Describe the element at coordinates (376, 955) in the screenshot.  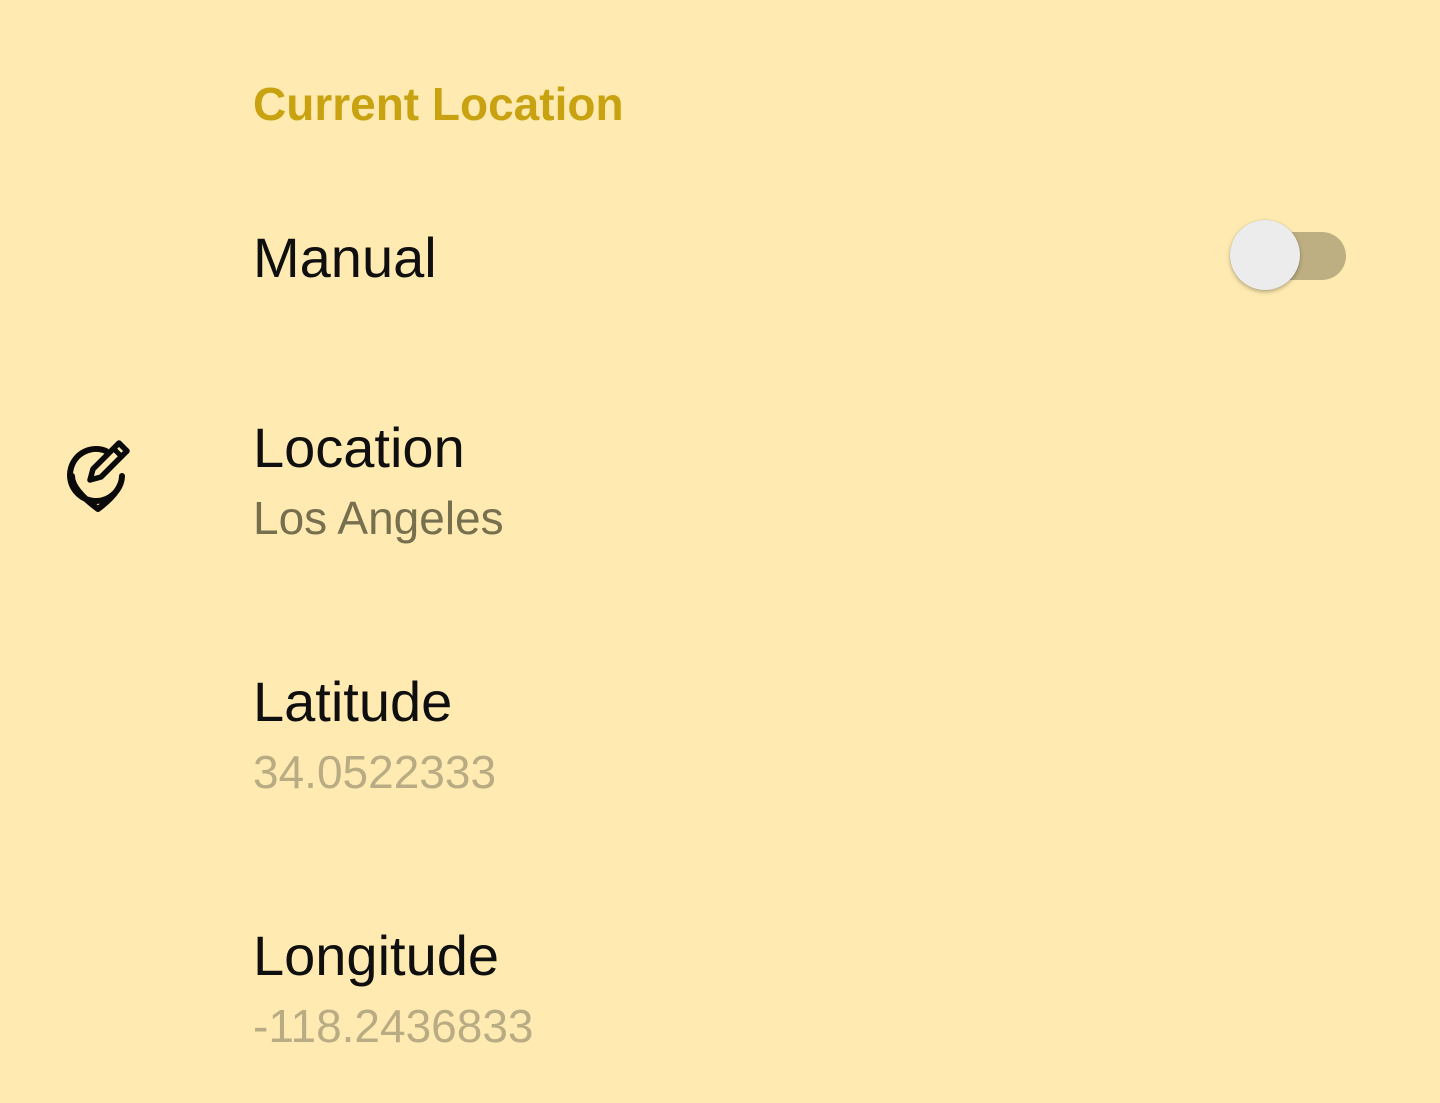
I see `longitude-title: Longitude` at that location.